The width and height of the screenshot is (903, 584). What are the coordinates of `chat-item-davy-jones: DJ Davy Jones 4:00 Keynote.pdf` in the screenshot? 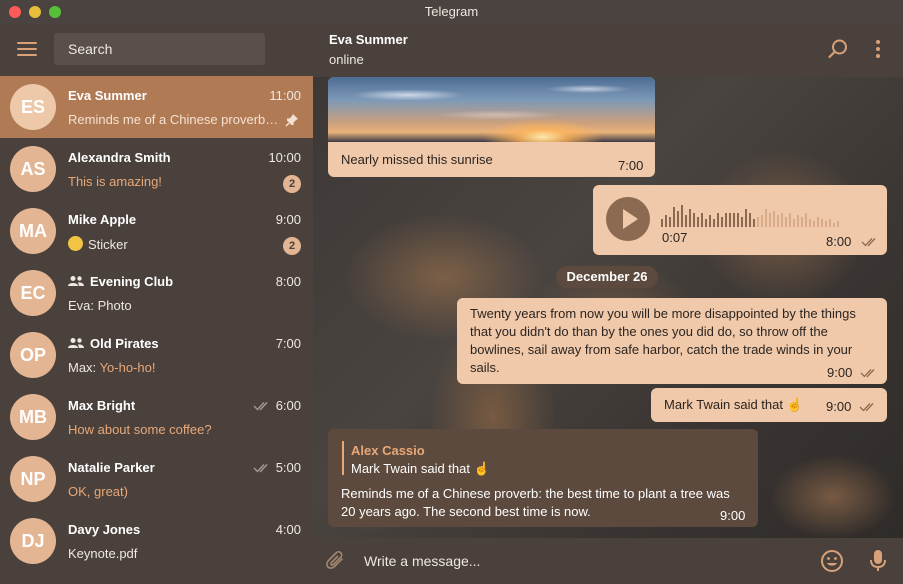 It's located at (156, 541).